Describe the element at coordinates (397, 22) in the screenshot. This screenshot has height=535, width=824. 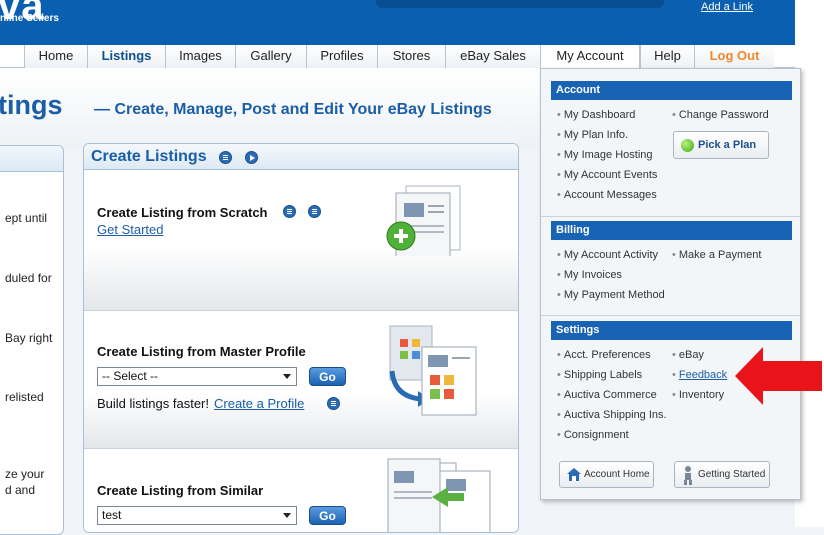
I see `app-header: va nline Sellers Add a Link` at that location.